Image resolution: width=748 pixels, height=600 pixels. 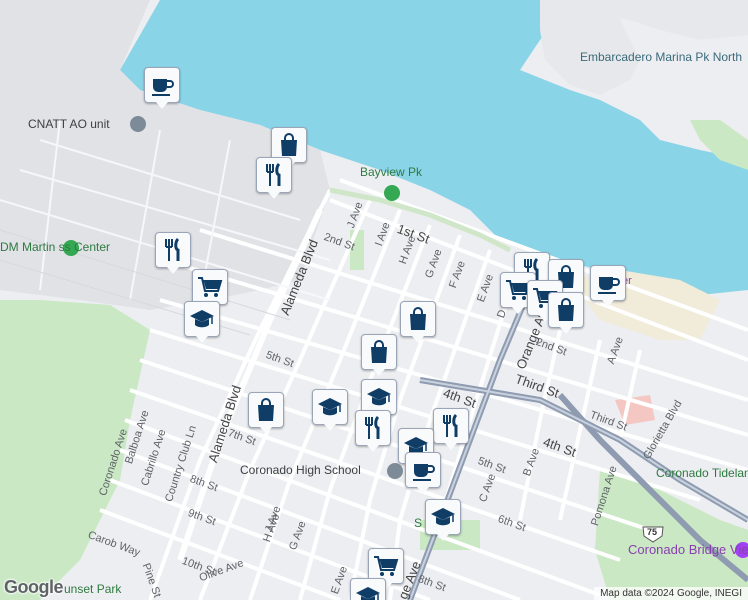 I want to click on map-marker-shopping-cart, so click(x=210, y=290).